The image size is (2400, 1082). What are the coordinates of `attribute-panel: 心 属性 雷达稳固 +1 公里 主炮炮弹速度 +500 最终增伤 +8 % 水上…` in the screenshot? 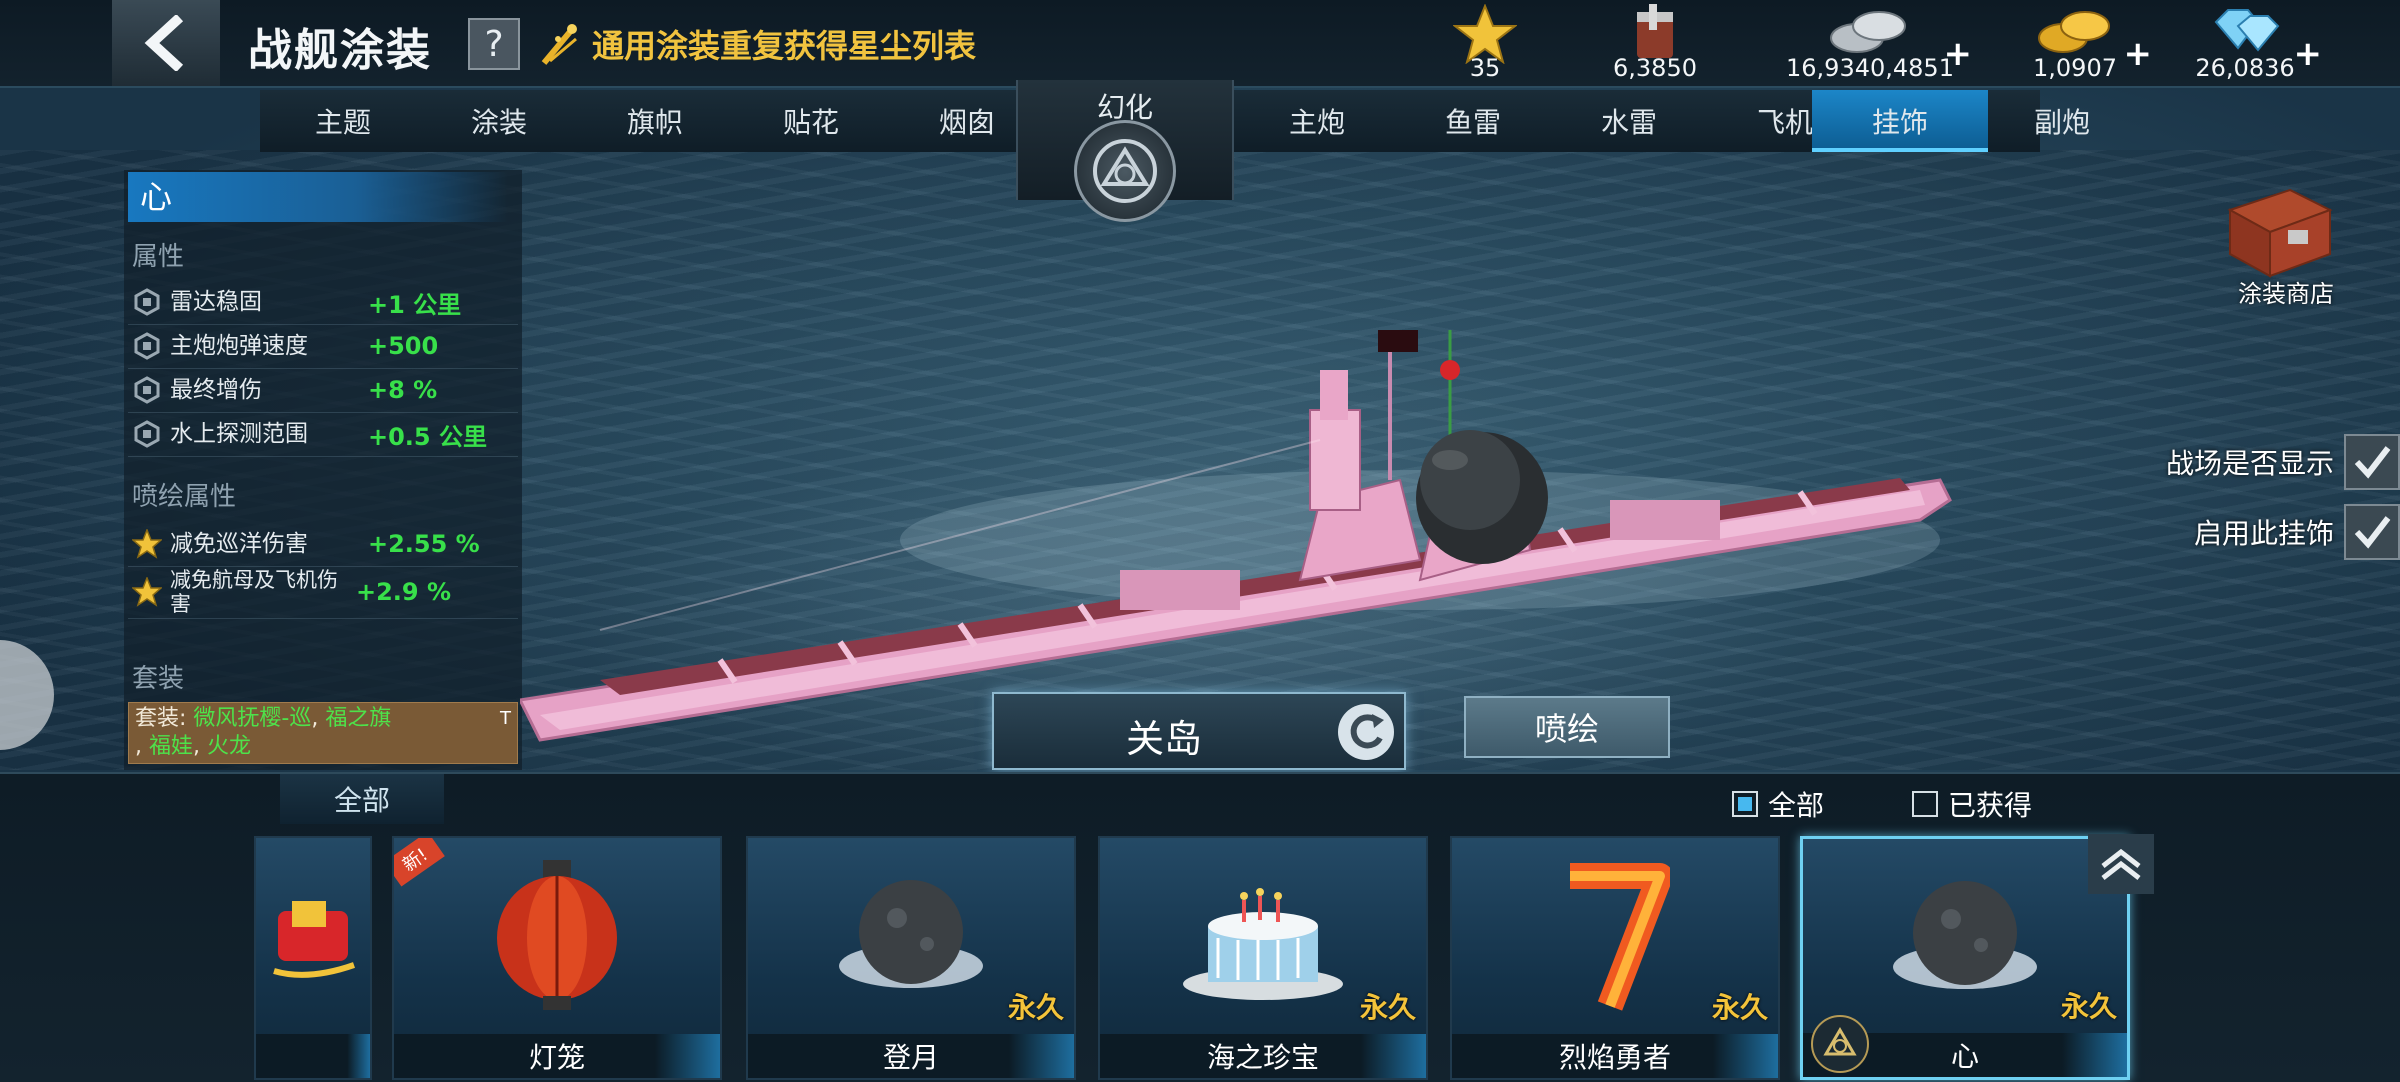 It's located at (323, 470).